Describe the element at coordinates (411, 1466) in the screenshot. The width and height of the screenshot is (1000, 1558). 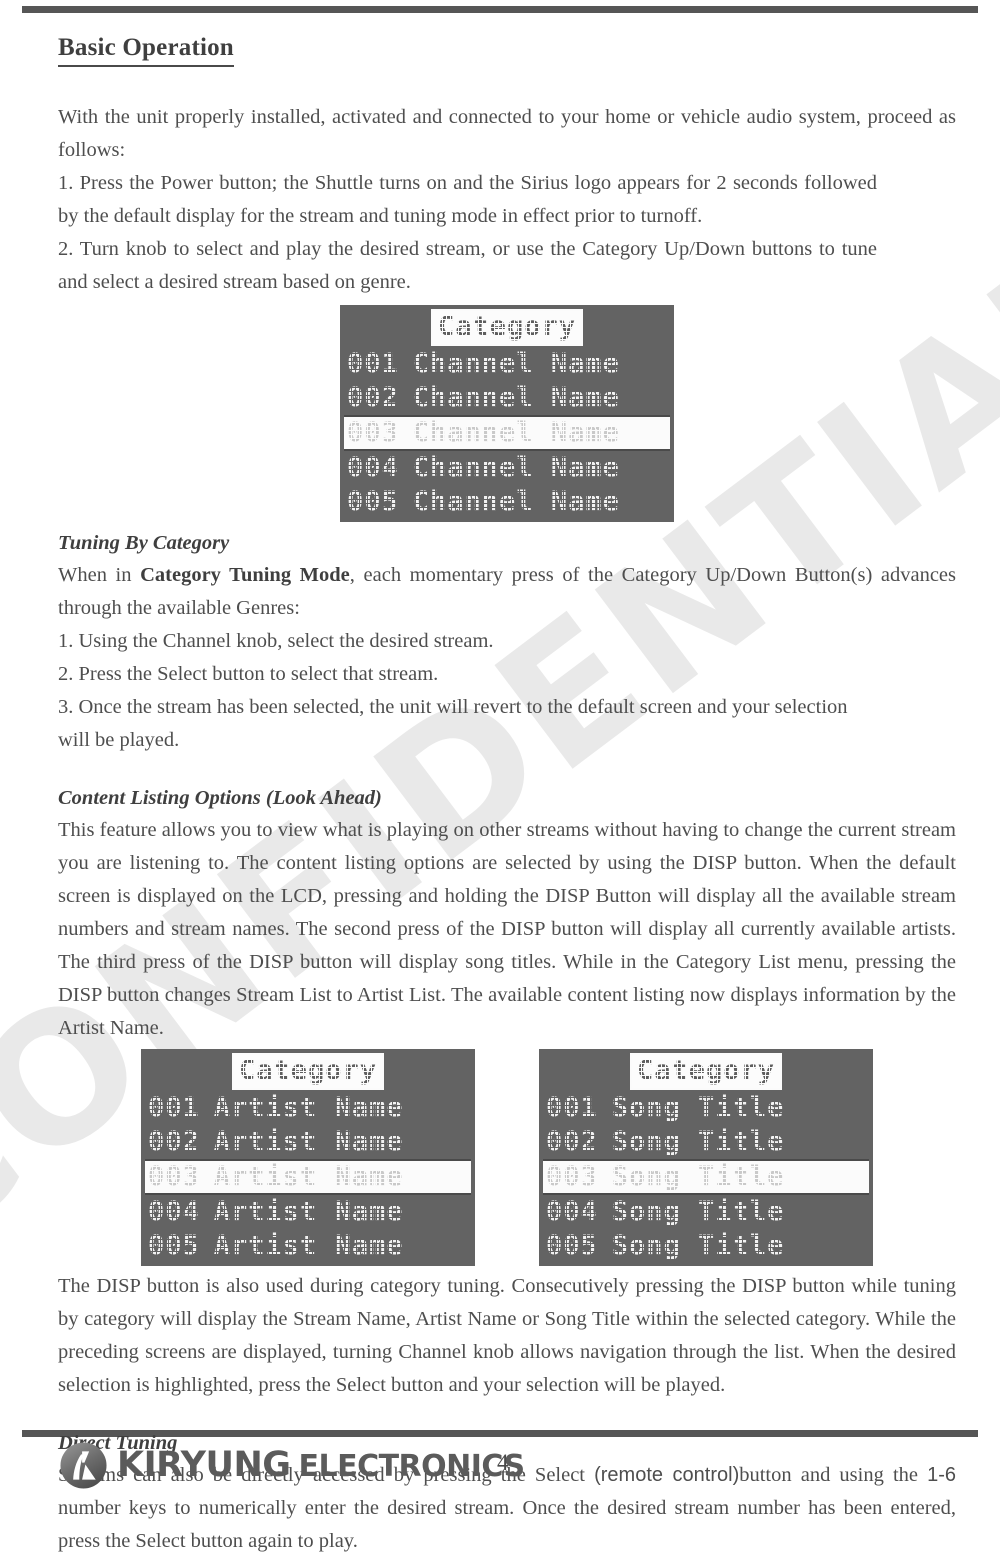
I see `brand-secondary: ELECTRONICS` at that location.